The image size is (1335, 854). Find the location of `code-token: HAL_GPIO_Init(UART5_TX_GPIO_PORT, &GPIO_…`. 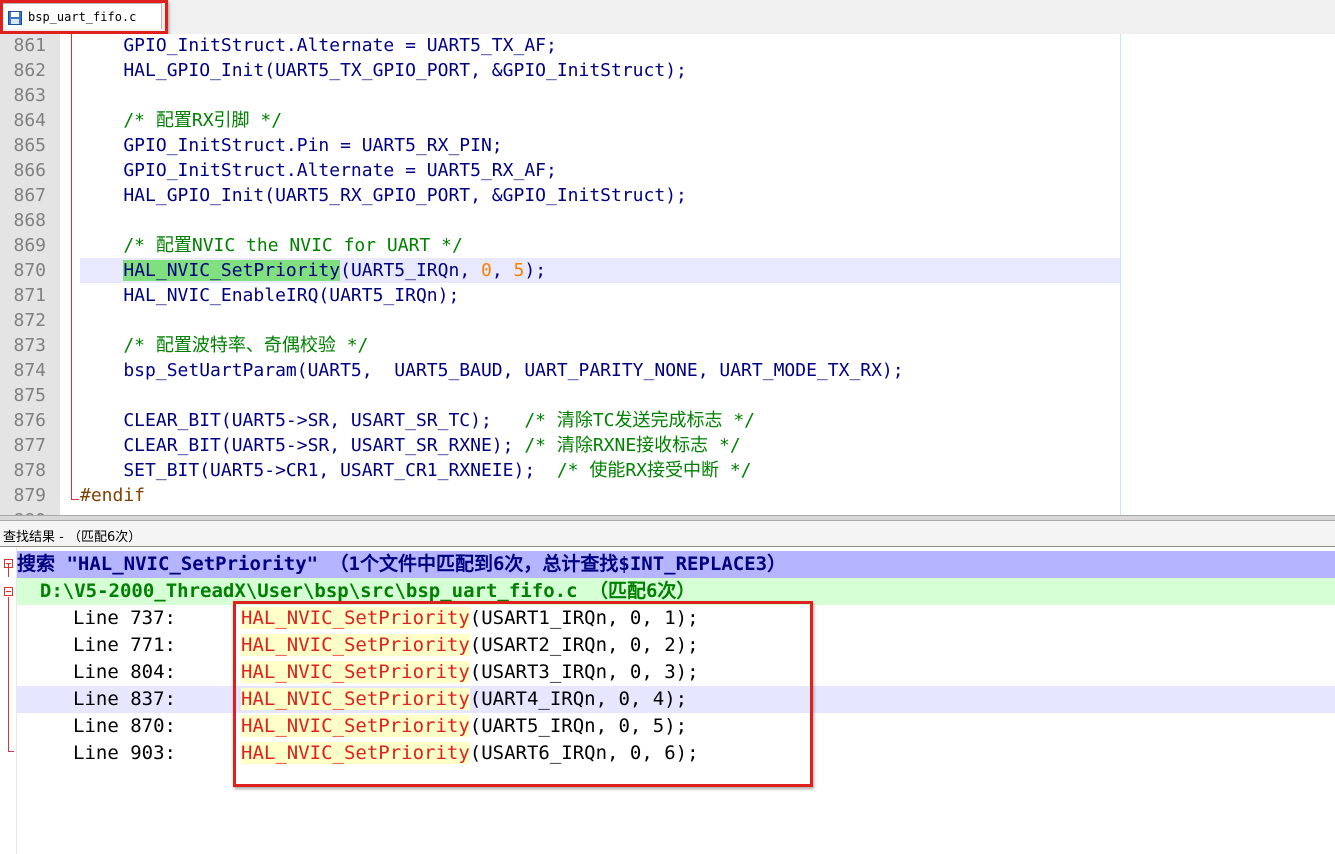

code-token: HAL_GPIO_Init(UART5_TX_GPIO_PORT, &GPIO_… is located at coordinates (383, 70).